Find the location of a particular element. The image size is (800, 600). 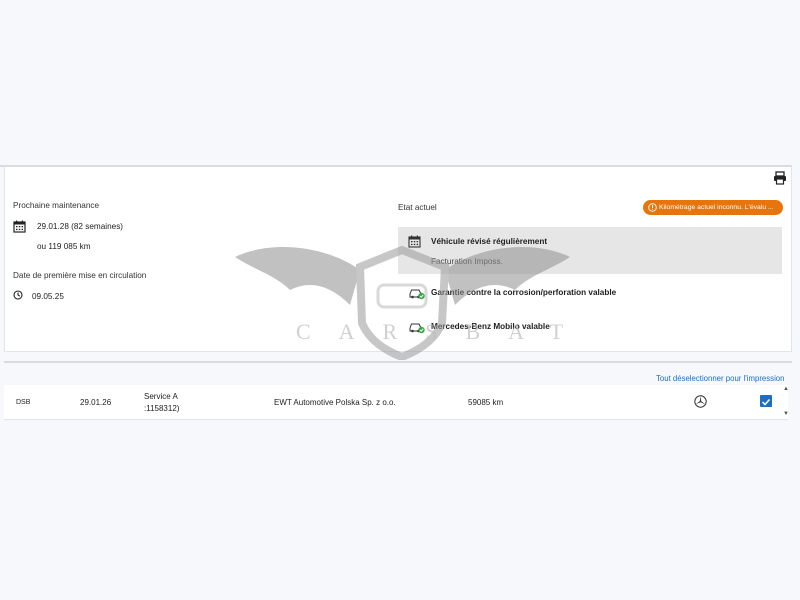

row-service-line1: Service A is located at coordinates (161, 396).